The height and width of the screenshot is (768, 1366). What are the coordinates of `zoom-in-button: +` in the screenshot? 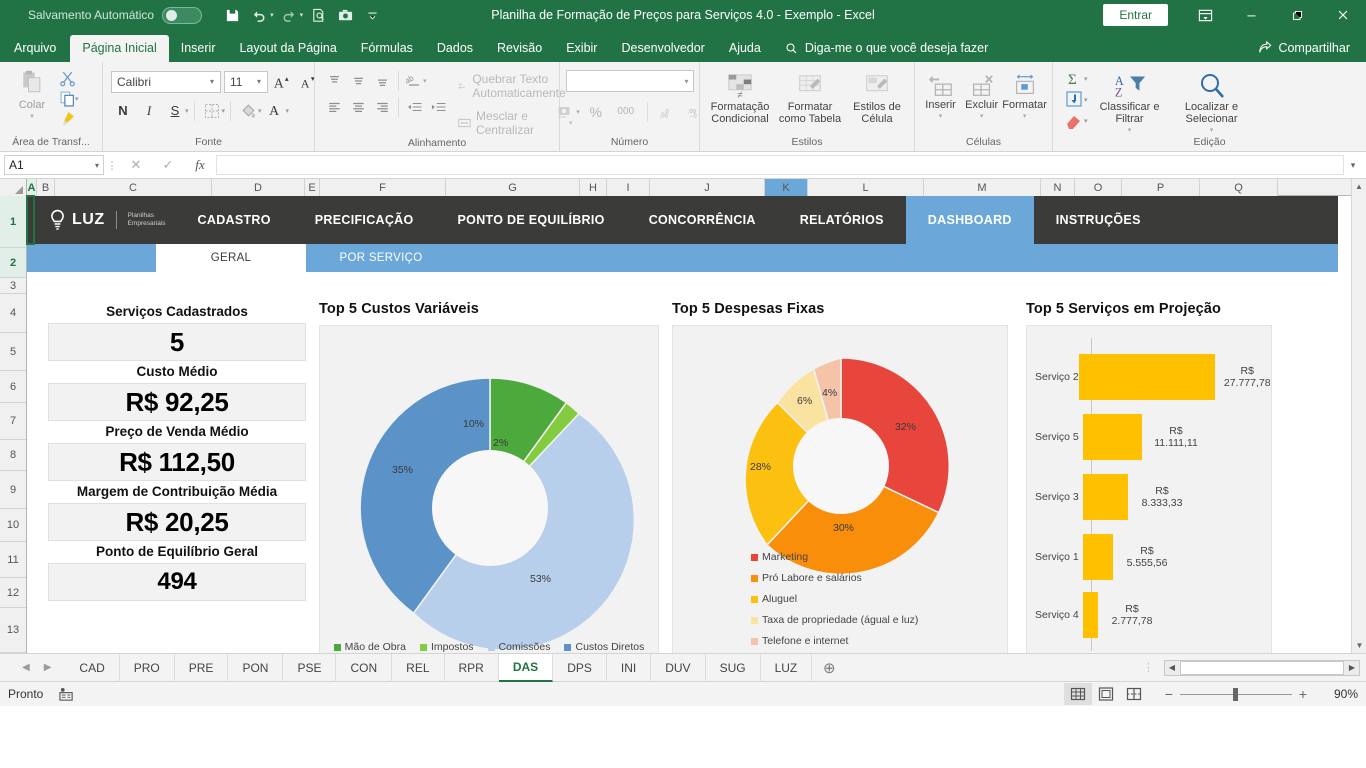 It's located at (1303, 694).